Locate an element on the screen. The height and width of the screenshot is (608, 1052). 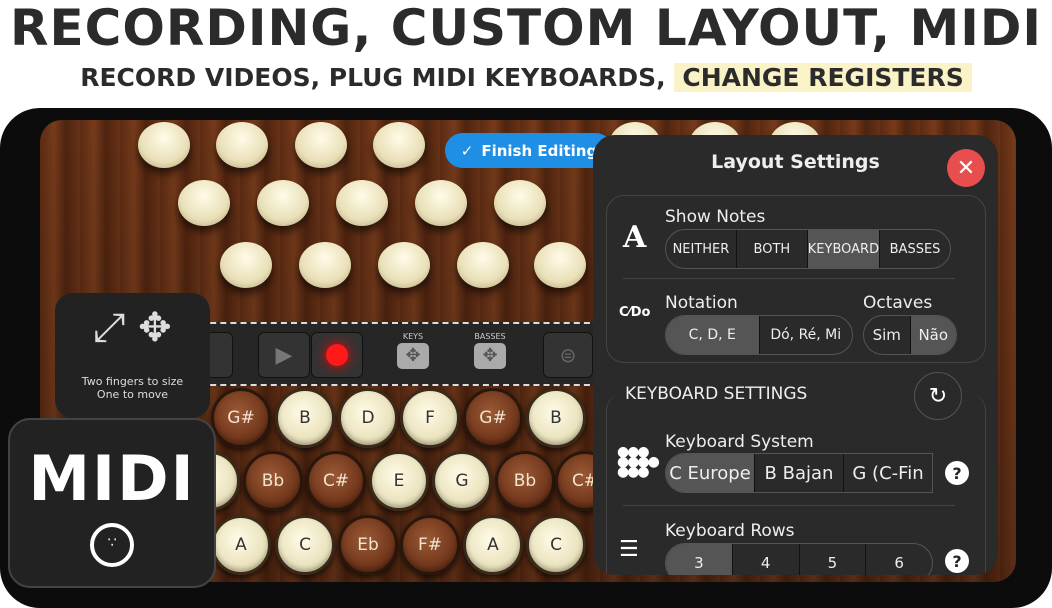
option-keyboard-system: B Bajan is located at coordinates (799, 473).